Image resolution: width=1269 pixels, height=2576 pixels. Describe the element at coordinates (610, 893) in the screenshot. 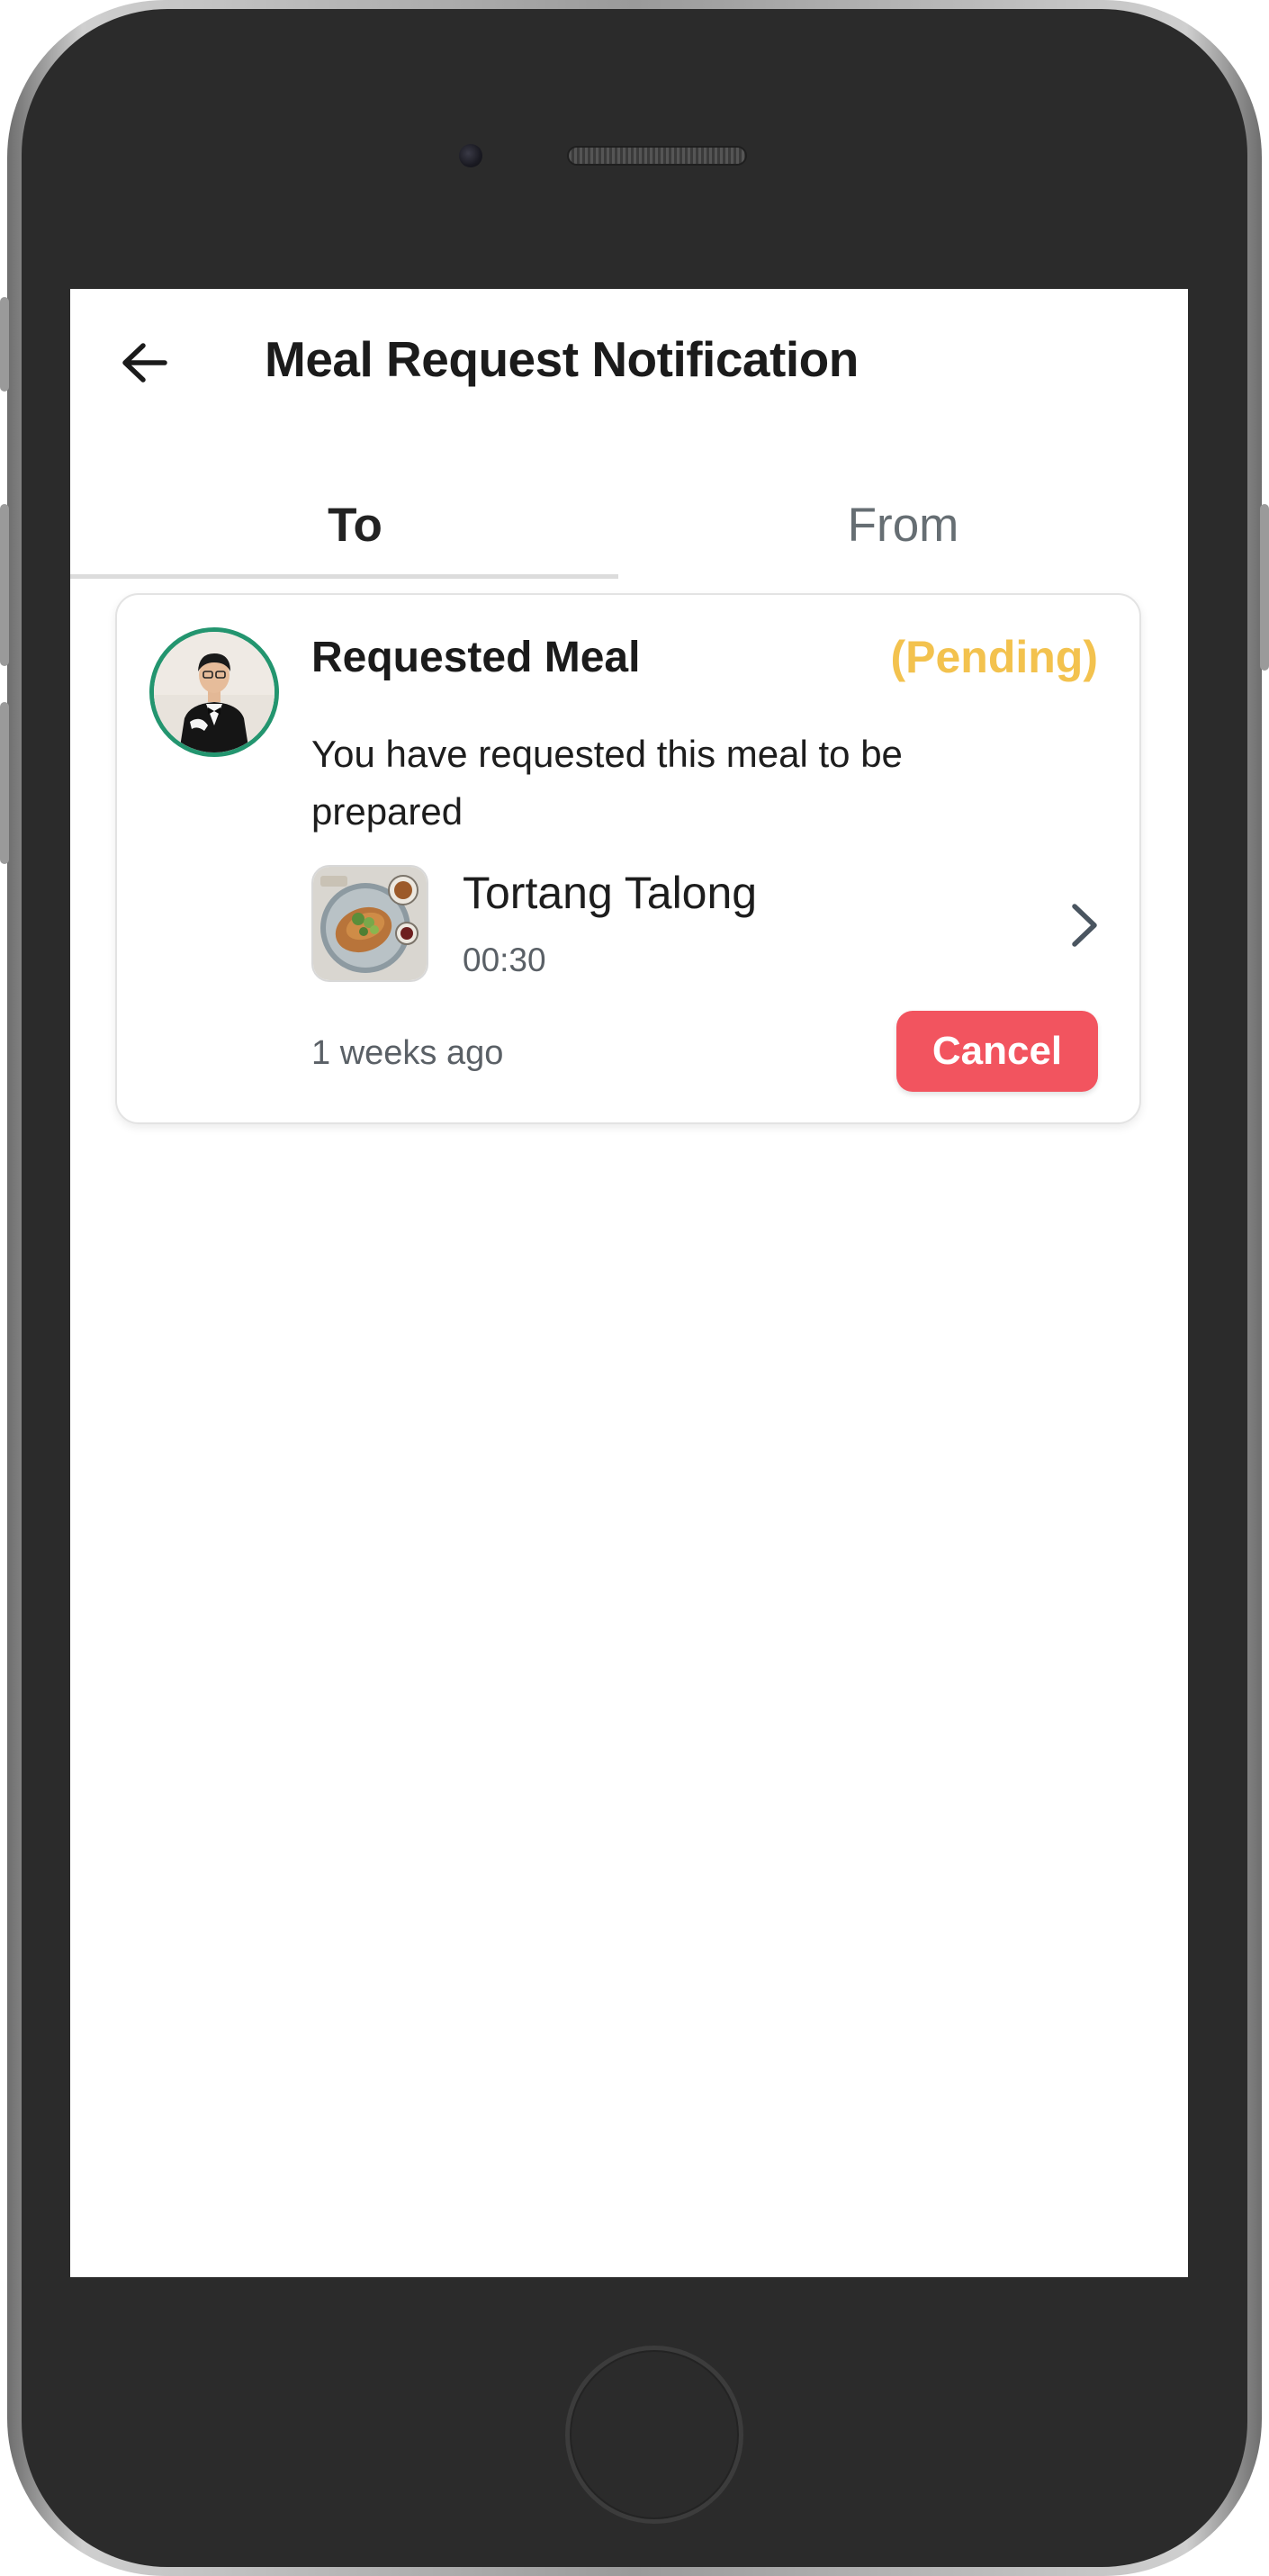

I see `meal-name: Tortang Talong` at that location.